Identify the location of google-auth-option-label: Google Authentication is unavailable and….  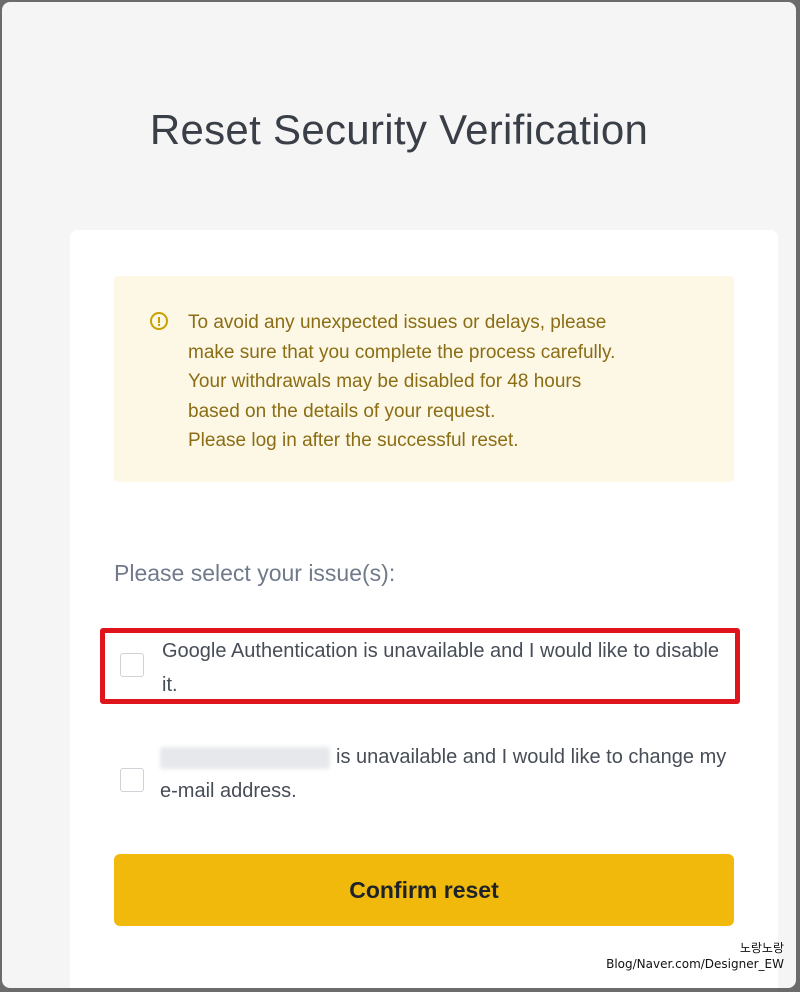
(447, 668).